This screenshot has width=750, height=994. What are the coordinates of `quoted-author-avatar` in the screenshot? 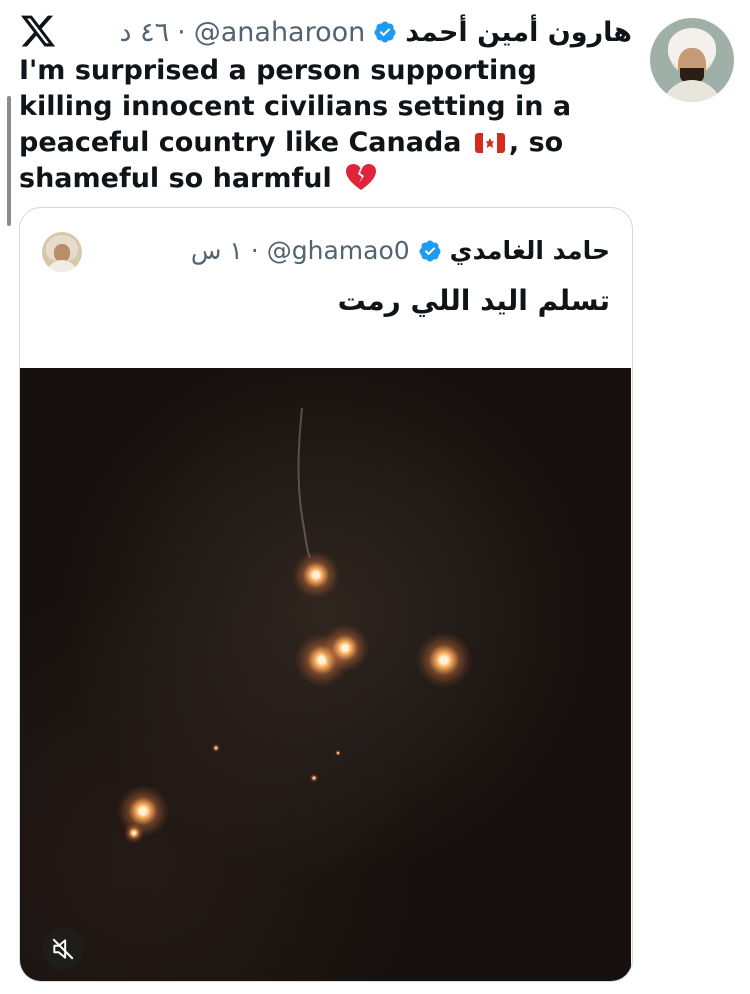 It's located at (62, 252).